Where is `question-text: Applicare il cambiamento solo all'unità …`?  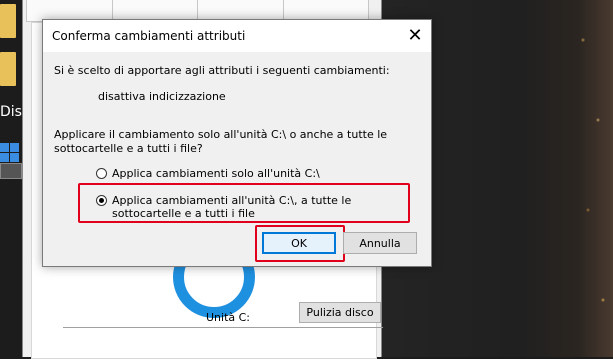
question-text: Applicare il cambiamento solo all'unità … is located at coordinates (221, 141).